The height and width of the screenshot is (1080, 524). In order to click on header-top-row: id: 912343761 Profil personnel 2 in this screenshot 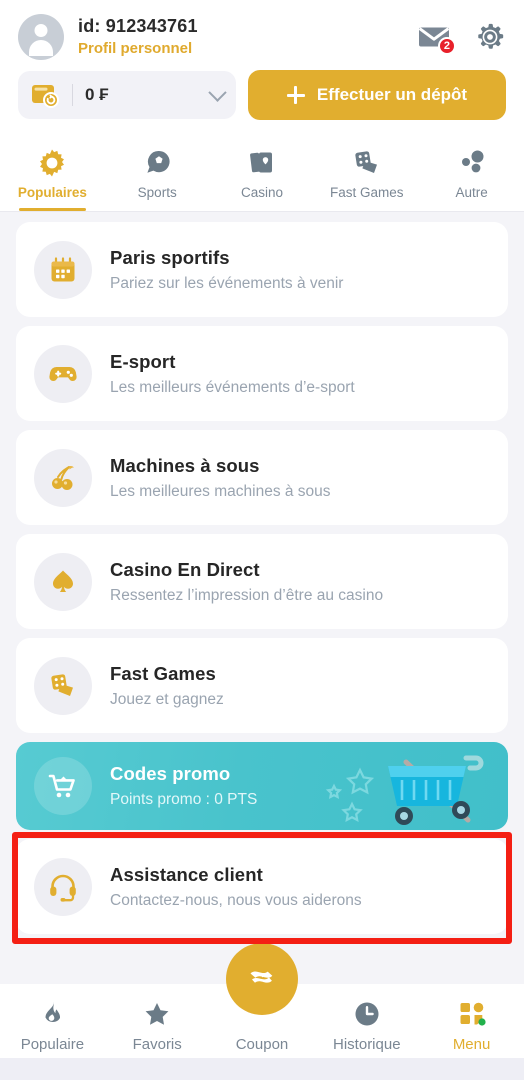, I will do `click(262, 37)`.